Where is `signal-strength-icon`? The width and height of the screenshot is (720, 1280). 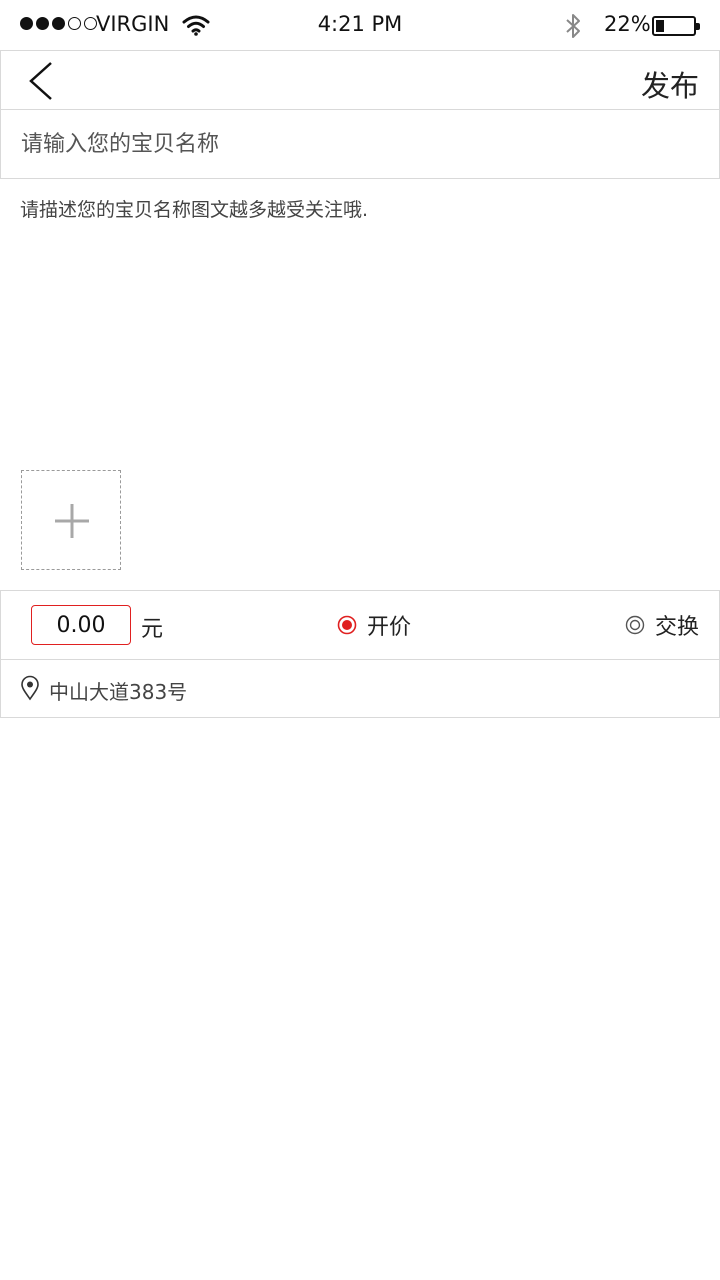 signal-strength-icon is located at coordinates (58, 23).